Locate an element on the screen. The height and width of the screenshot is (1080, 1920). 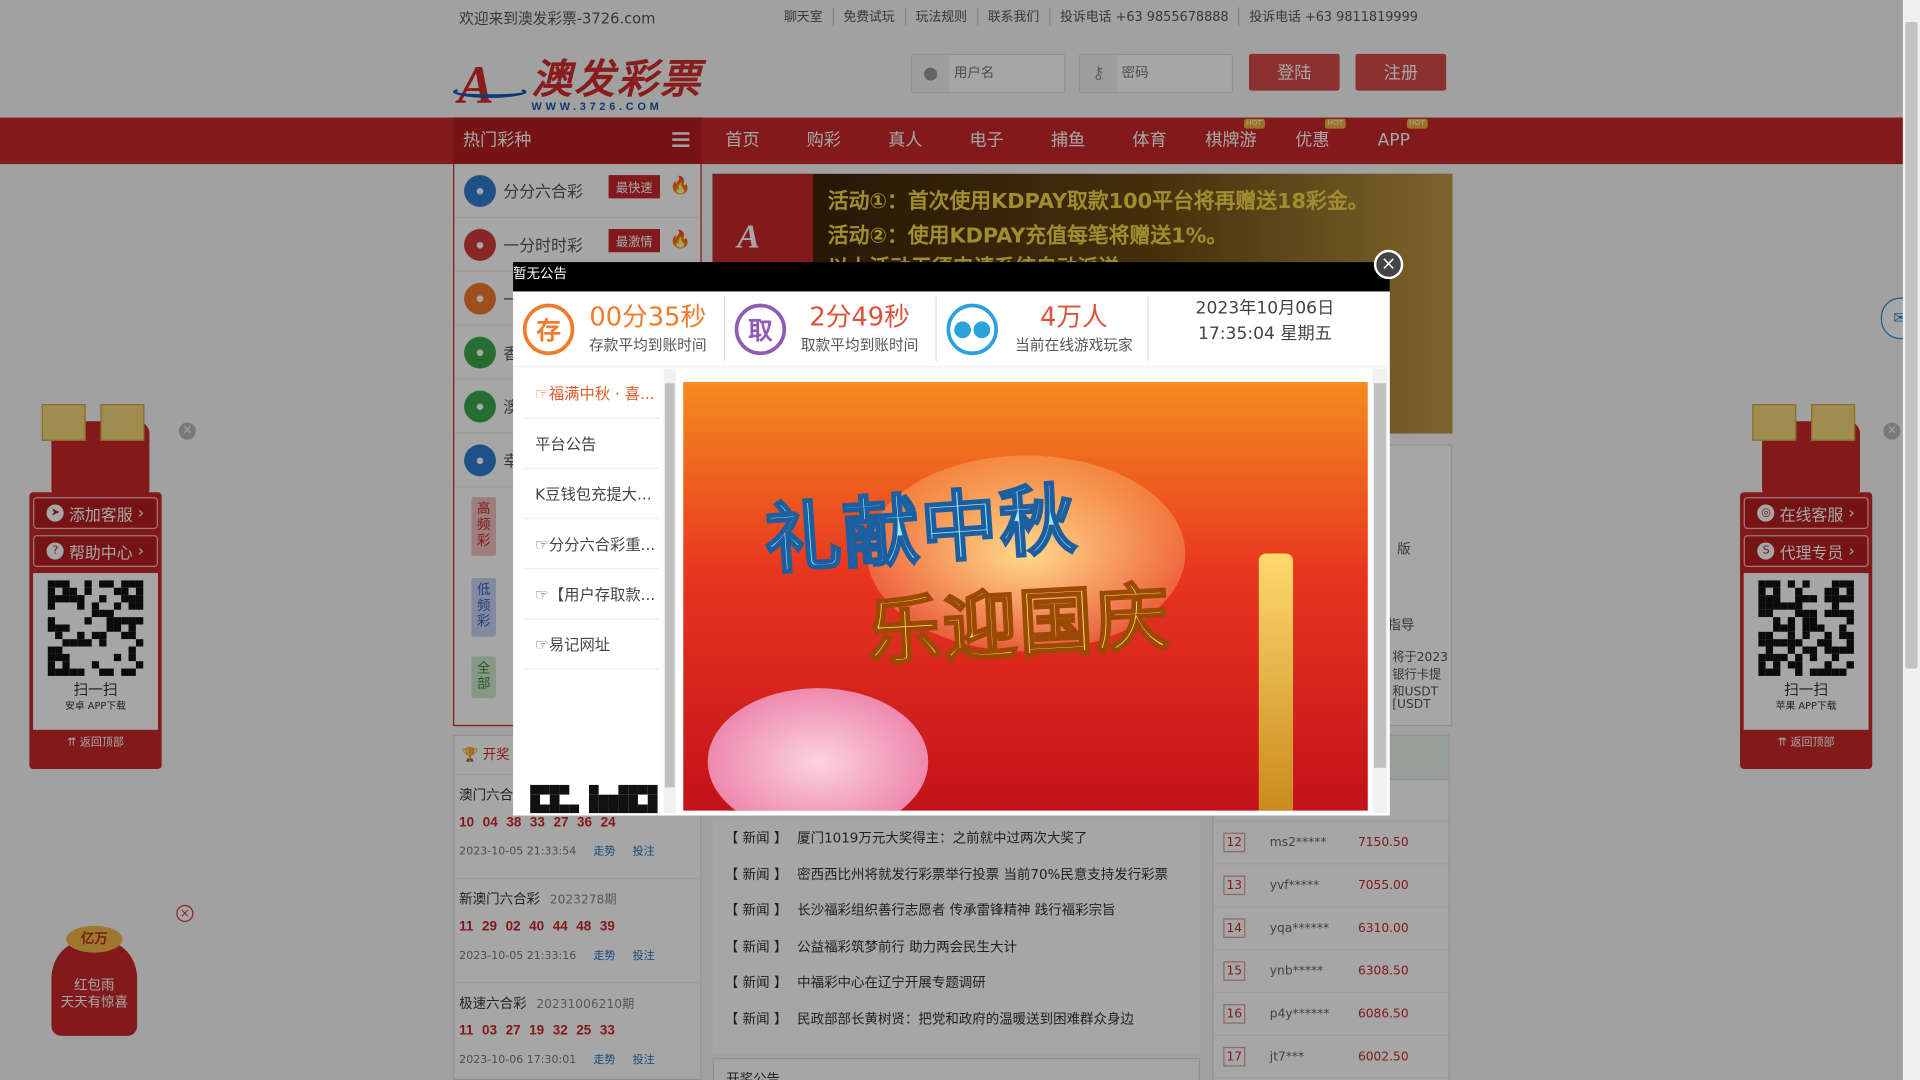
current-date: 2023年10月06日 is located at coordinates (1265, 308).